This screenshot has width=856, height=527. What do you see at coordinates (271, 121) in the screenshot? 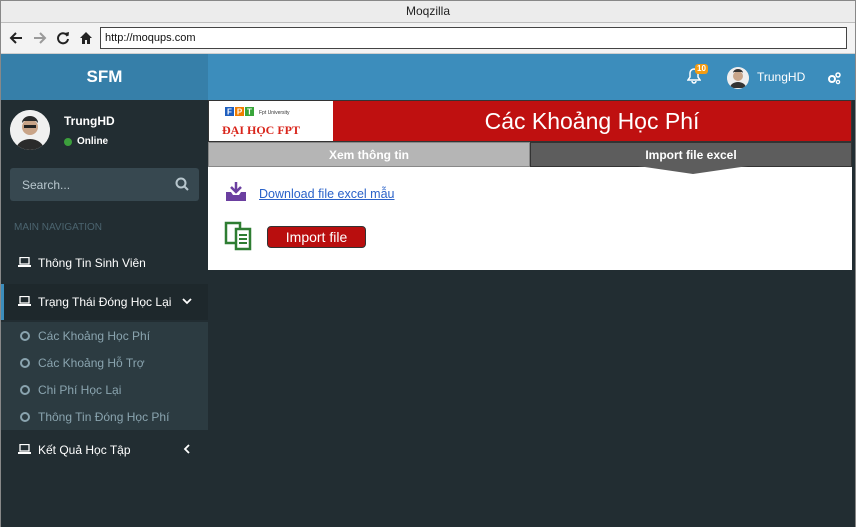
I see `fpt-logo: F P T Fpt University ĐẠI HỌC FPT` at bounding box center [271, 121].